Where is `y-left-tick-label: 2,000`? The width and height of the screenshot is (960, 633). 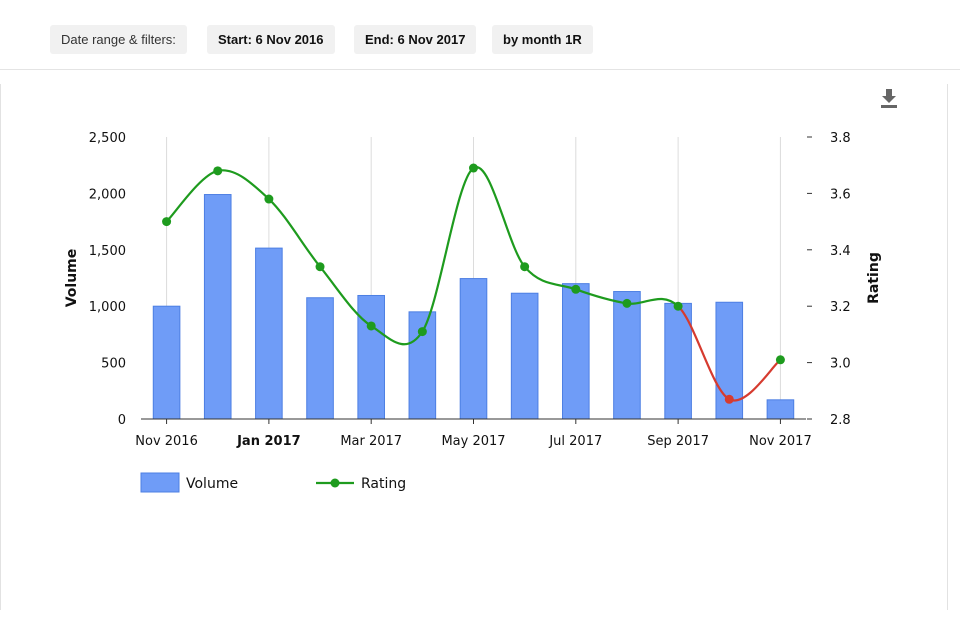
y-left-tick-label: 2,000 is located at coordinates (107, 194).